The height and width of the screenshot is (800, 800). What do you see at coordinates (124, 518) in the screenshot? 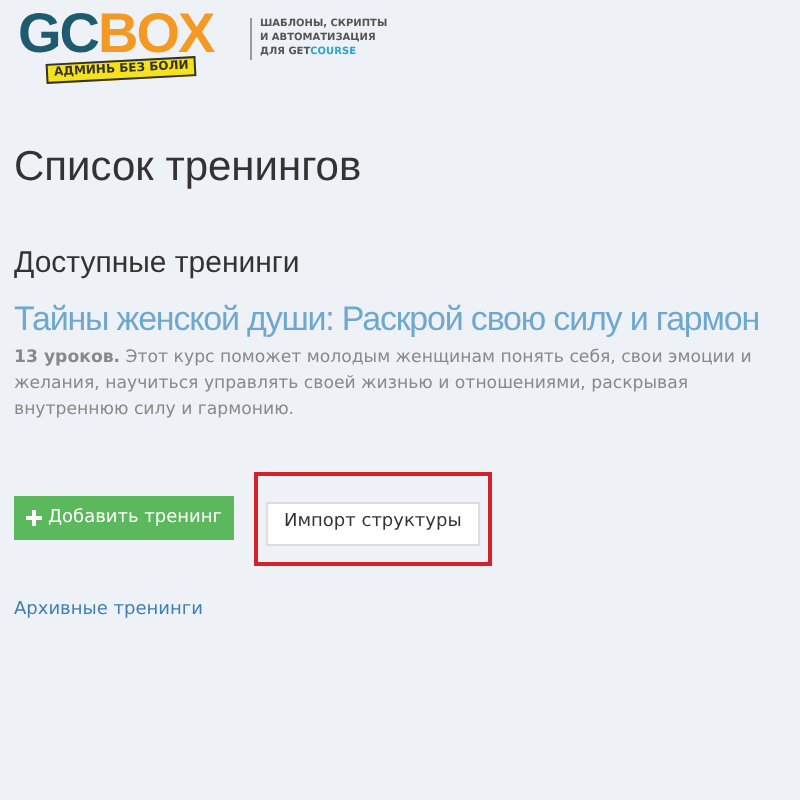
I see `add-training-button: Добавить тренинг` at bounding box center [124, 518].